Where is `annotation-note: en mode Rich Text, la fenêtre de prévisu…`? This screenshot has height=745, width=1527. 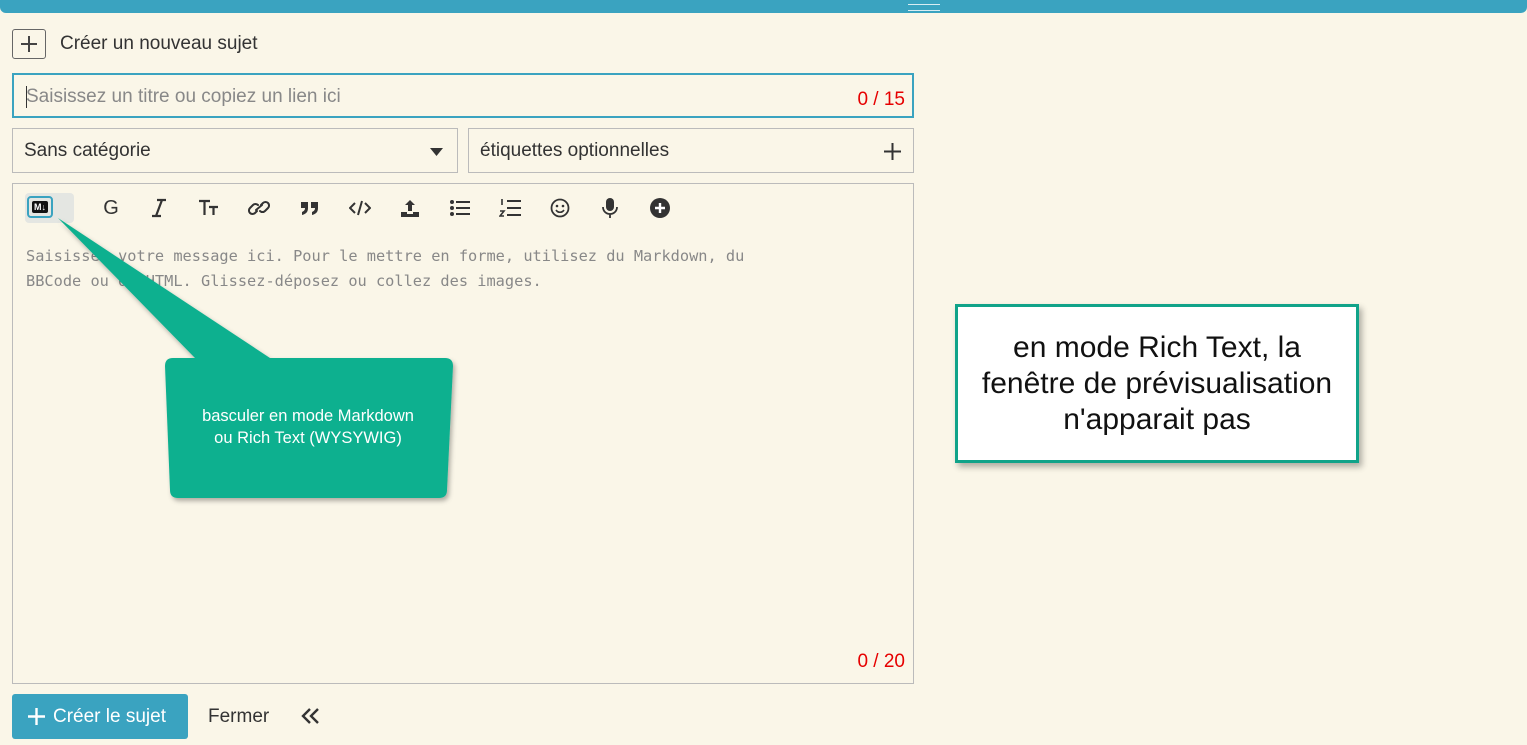
annotation-note: en mode Rich Text, la fenêtre de prévisu… is located at coordinates (1157, 383).